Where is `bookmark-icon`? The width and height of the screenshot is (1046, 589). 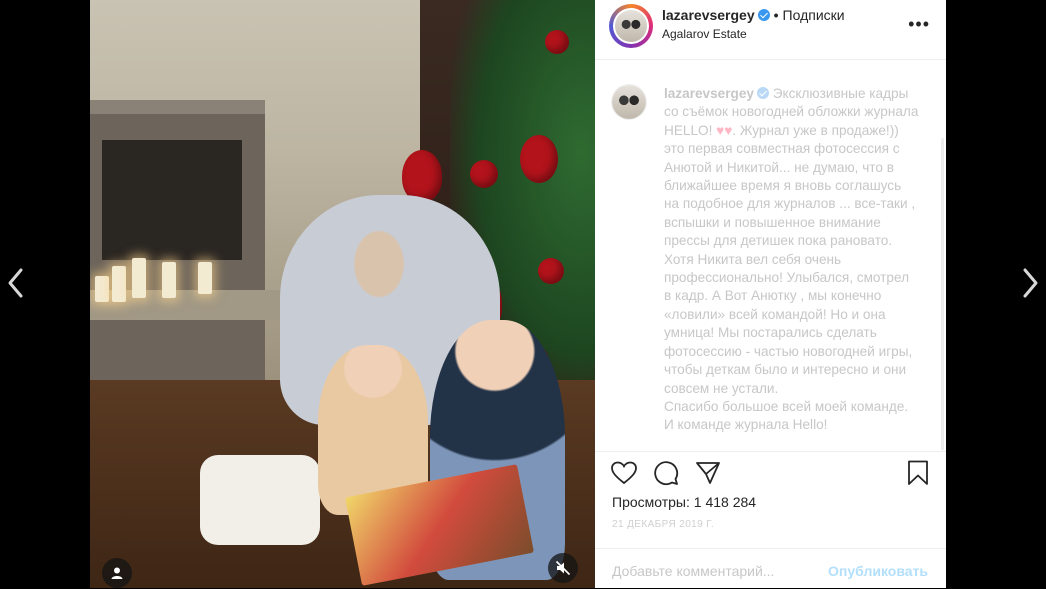 bookmark-icon is located at coordinates (918, 473).